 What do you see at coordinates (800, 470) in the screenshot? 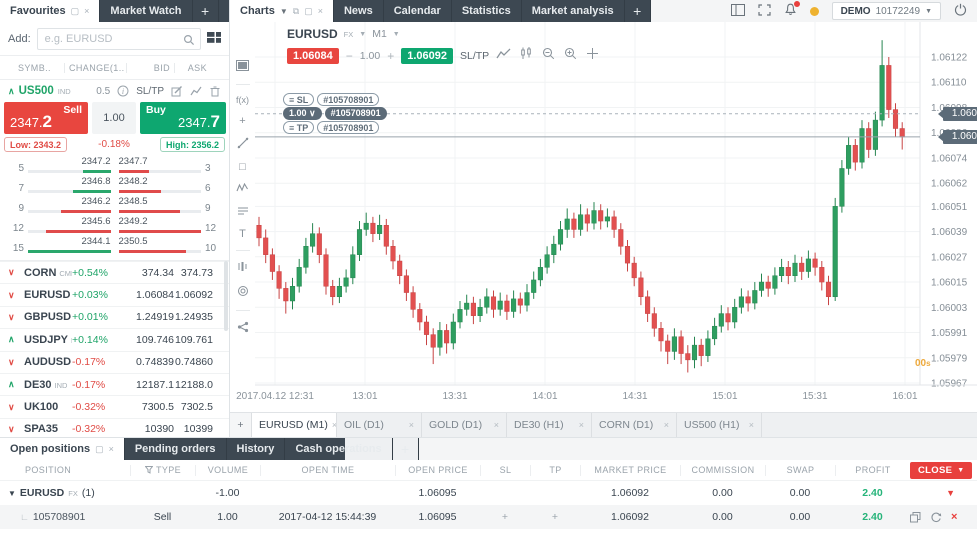
I see `col-swap: SWAP` at bounding box center [800, 470].